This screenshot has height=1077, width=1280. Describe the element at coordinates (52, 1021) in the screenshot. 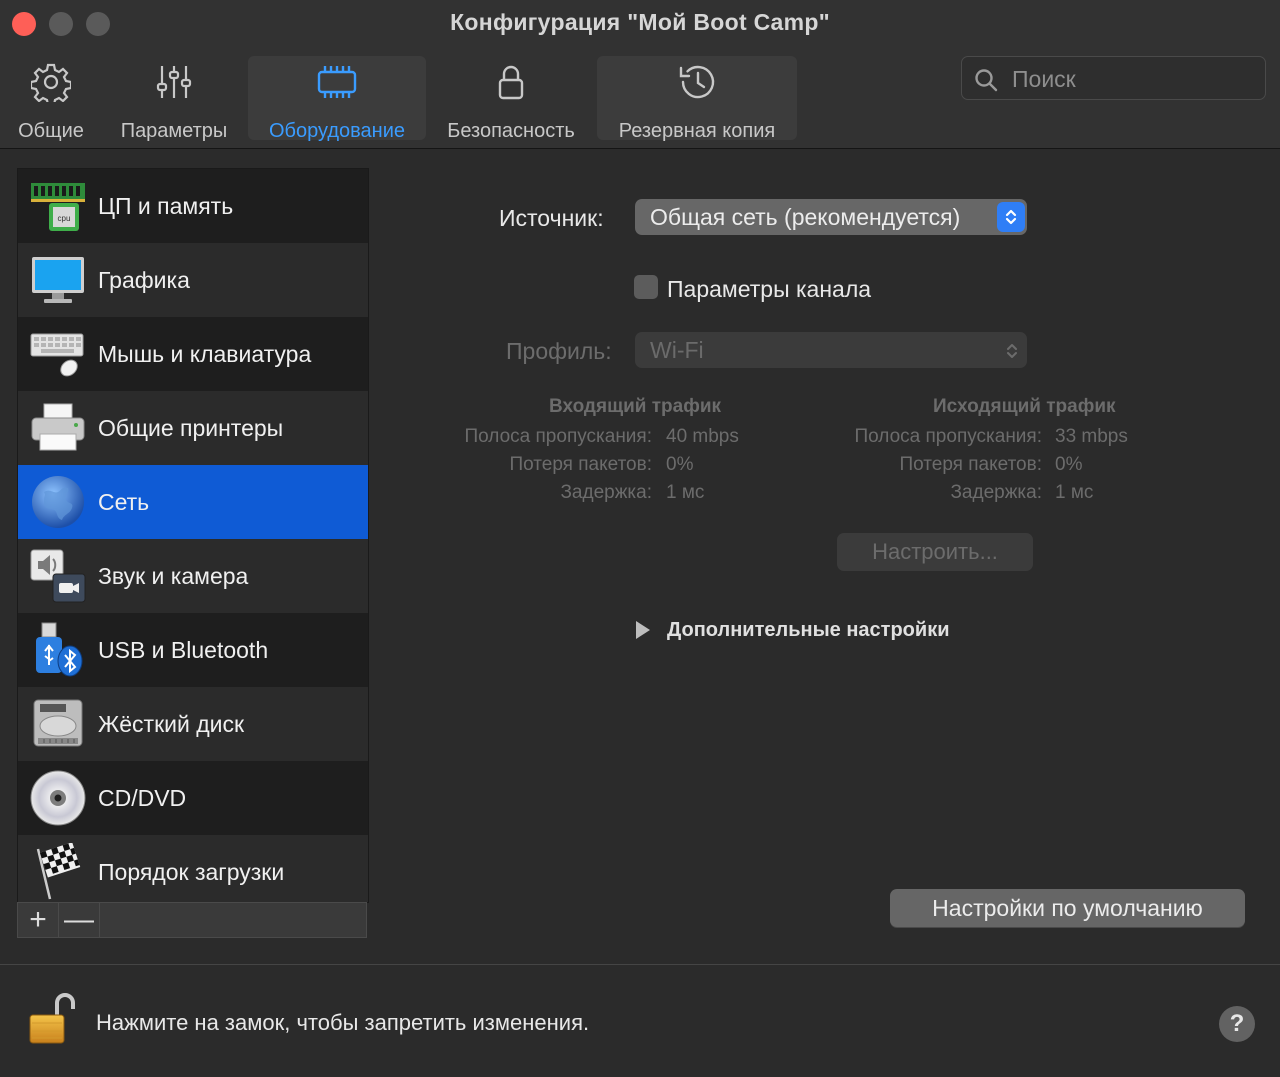

I see `unlocked-padlock-icon` at that location.